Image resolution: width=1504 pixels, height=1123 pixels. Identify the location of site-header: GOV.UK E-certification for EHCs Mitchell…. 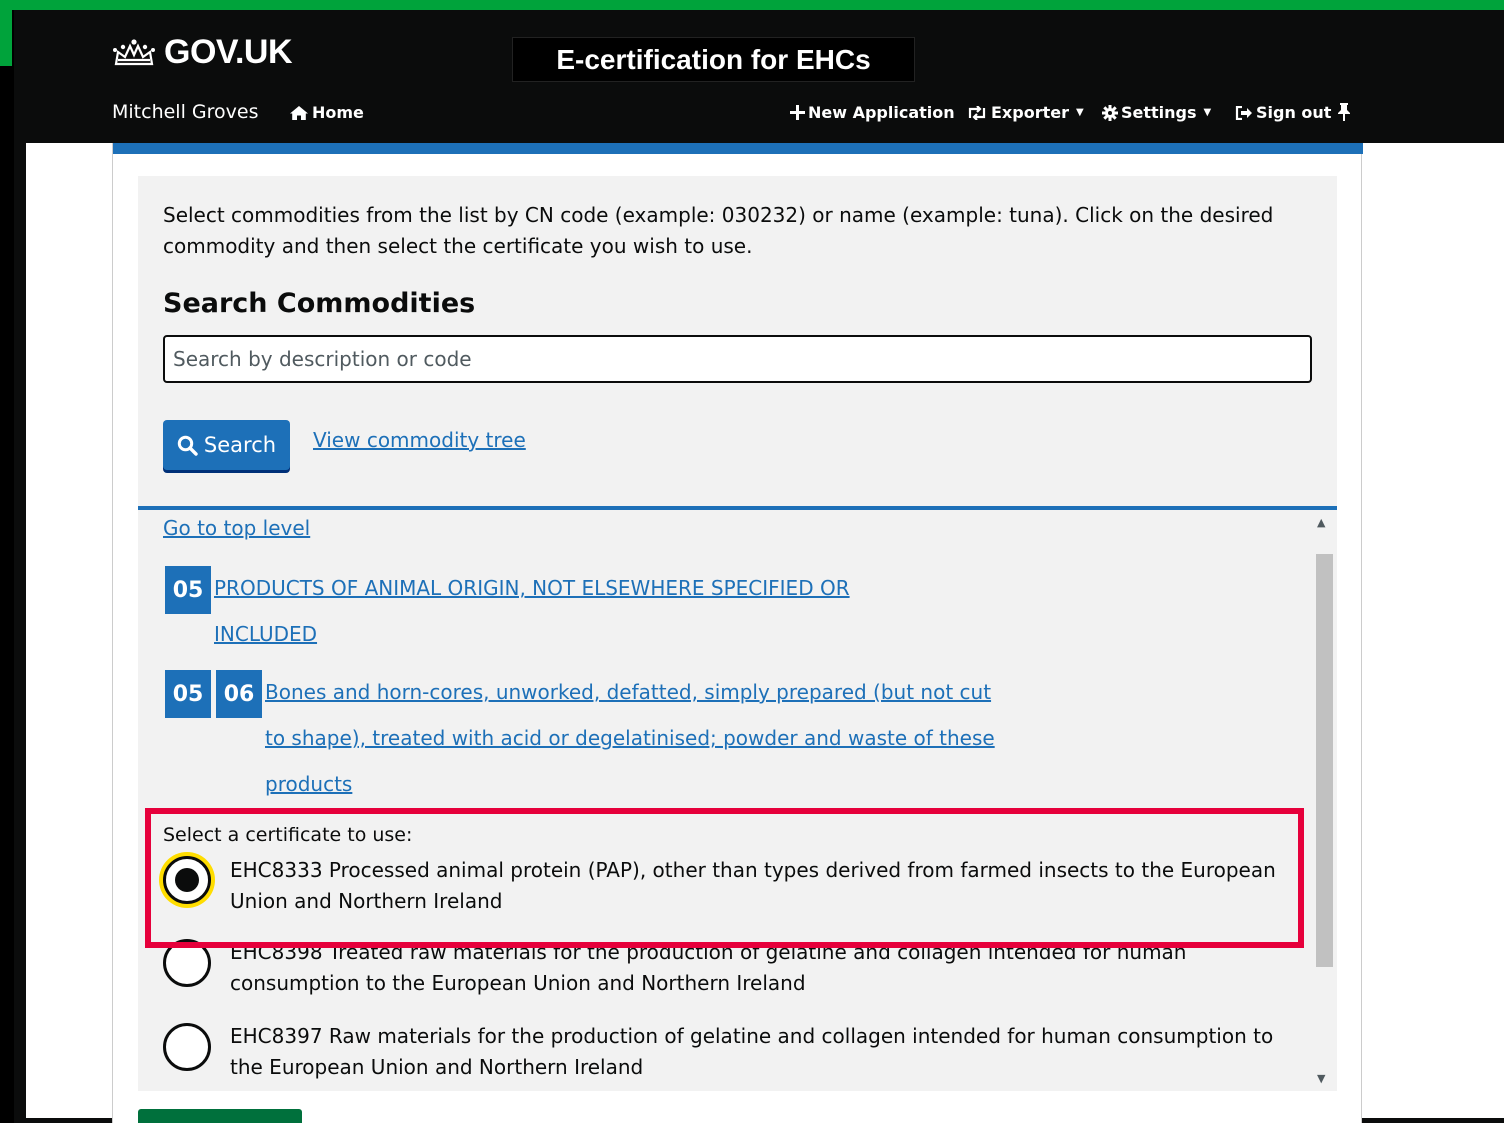
(765, 82).